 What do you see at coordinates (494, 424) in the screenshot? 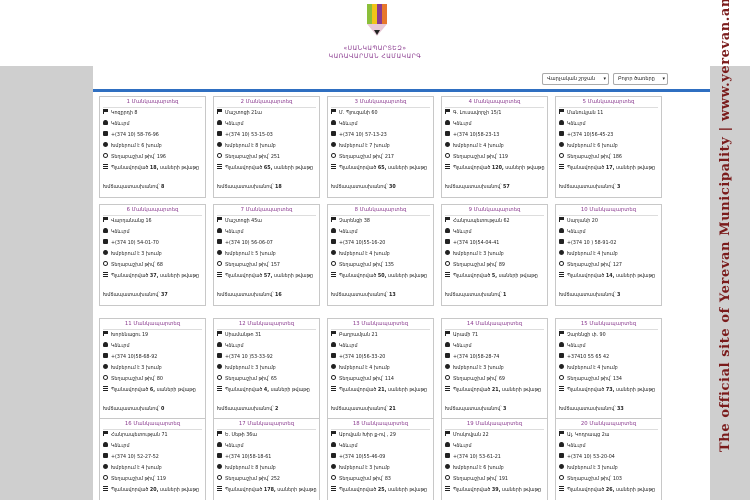
I see `card-title: 19 Մանկապարտեզ` at bounding box center [494, 424].